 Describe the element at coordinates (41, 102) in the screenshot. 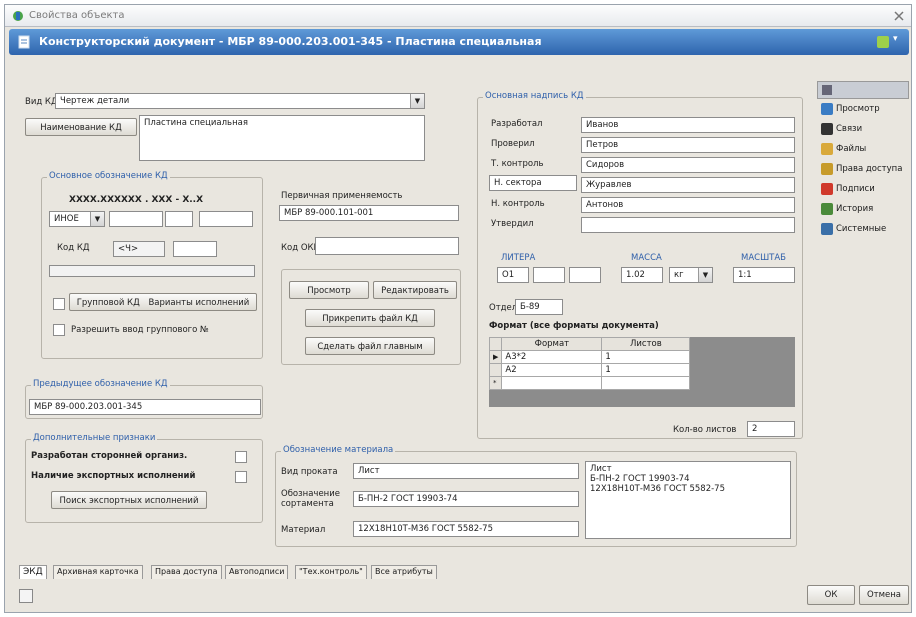

I see `vid-kd-label: Вид КД` at that location.